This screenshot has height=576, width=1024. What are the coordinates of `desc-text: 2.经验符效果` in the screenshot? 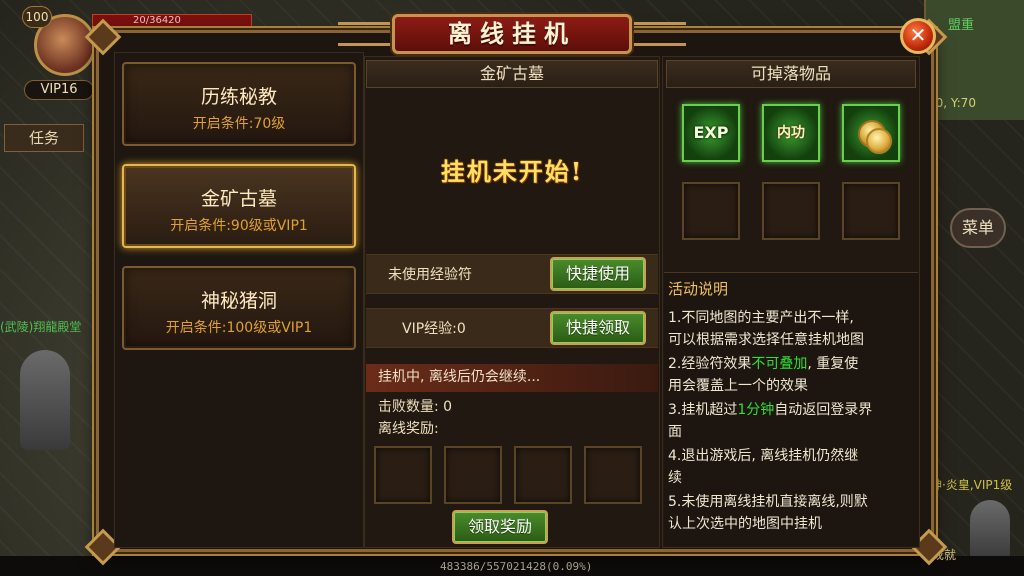 It's located at (710, 364).